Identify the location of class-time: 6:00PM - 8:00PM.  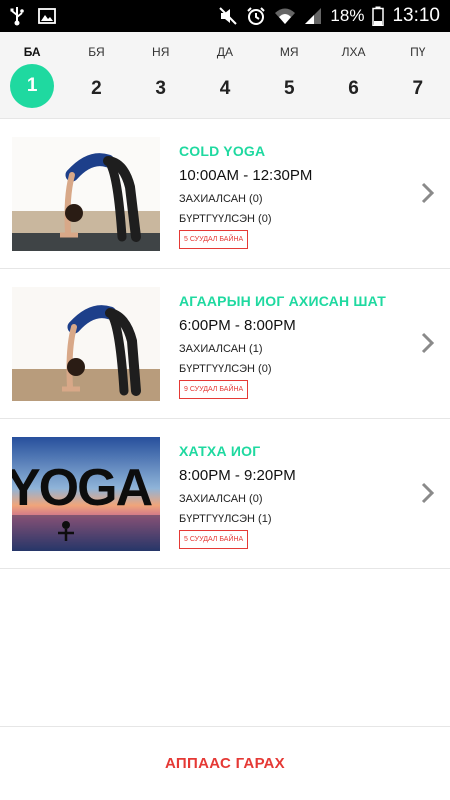
(237, 325).